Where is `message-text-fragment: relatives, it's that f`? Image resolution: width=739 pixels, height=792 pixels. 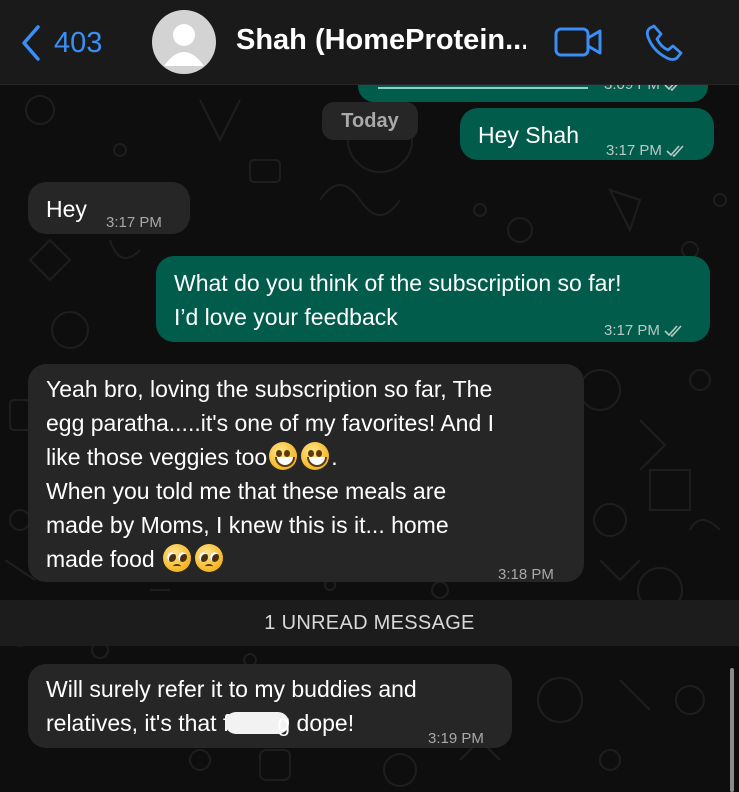
message-text-fragment: relatives, it's that f is located at coordinates (138, 723).